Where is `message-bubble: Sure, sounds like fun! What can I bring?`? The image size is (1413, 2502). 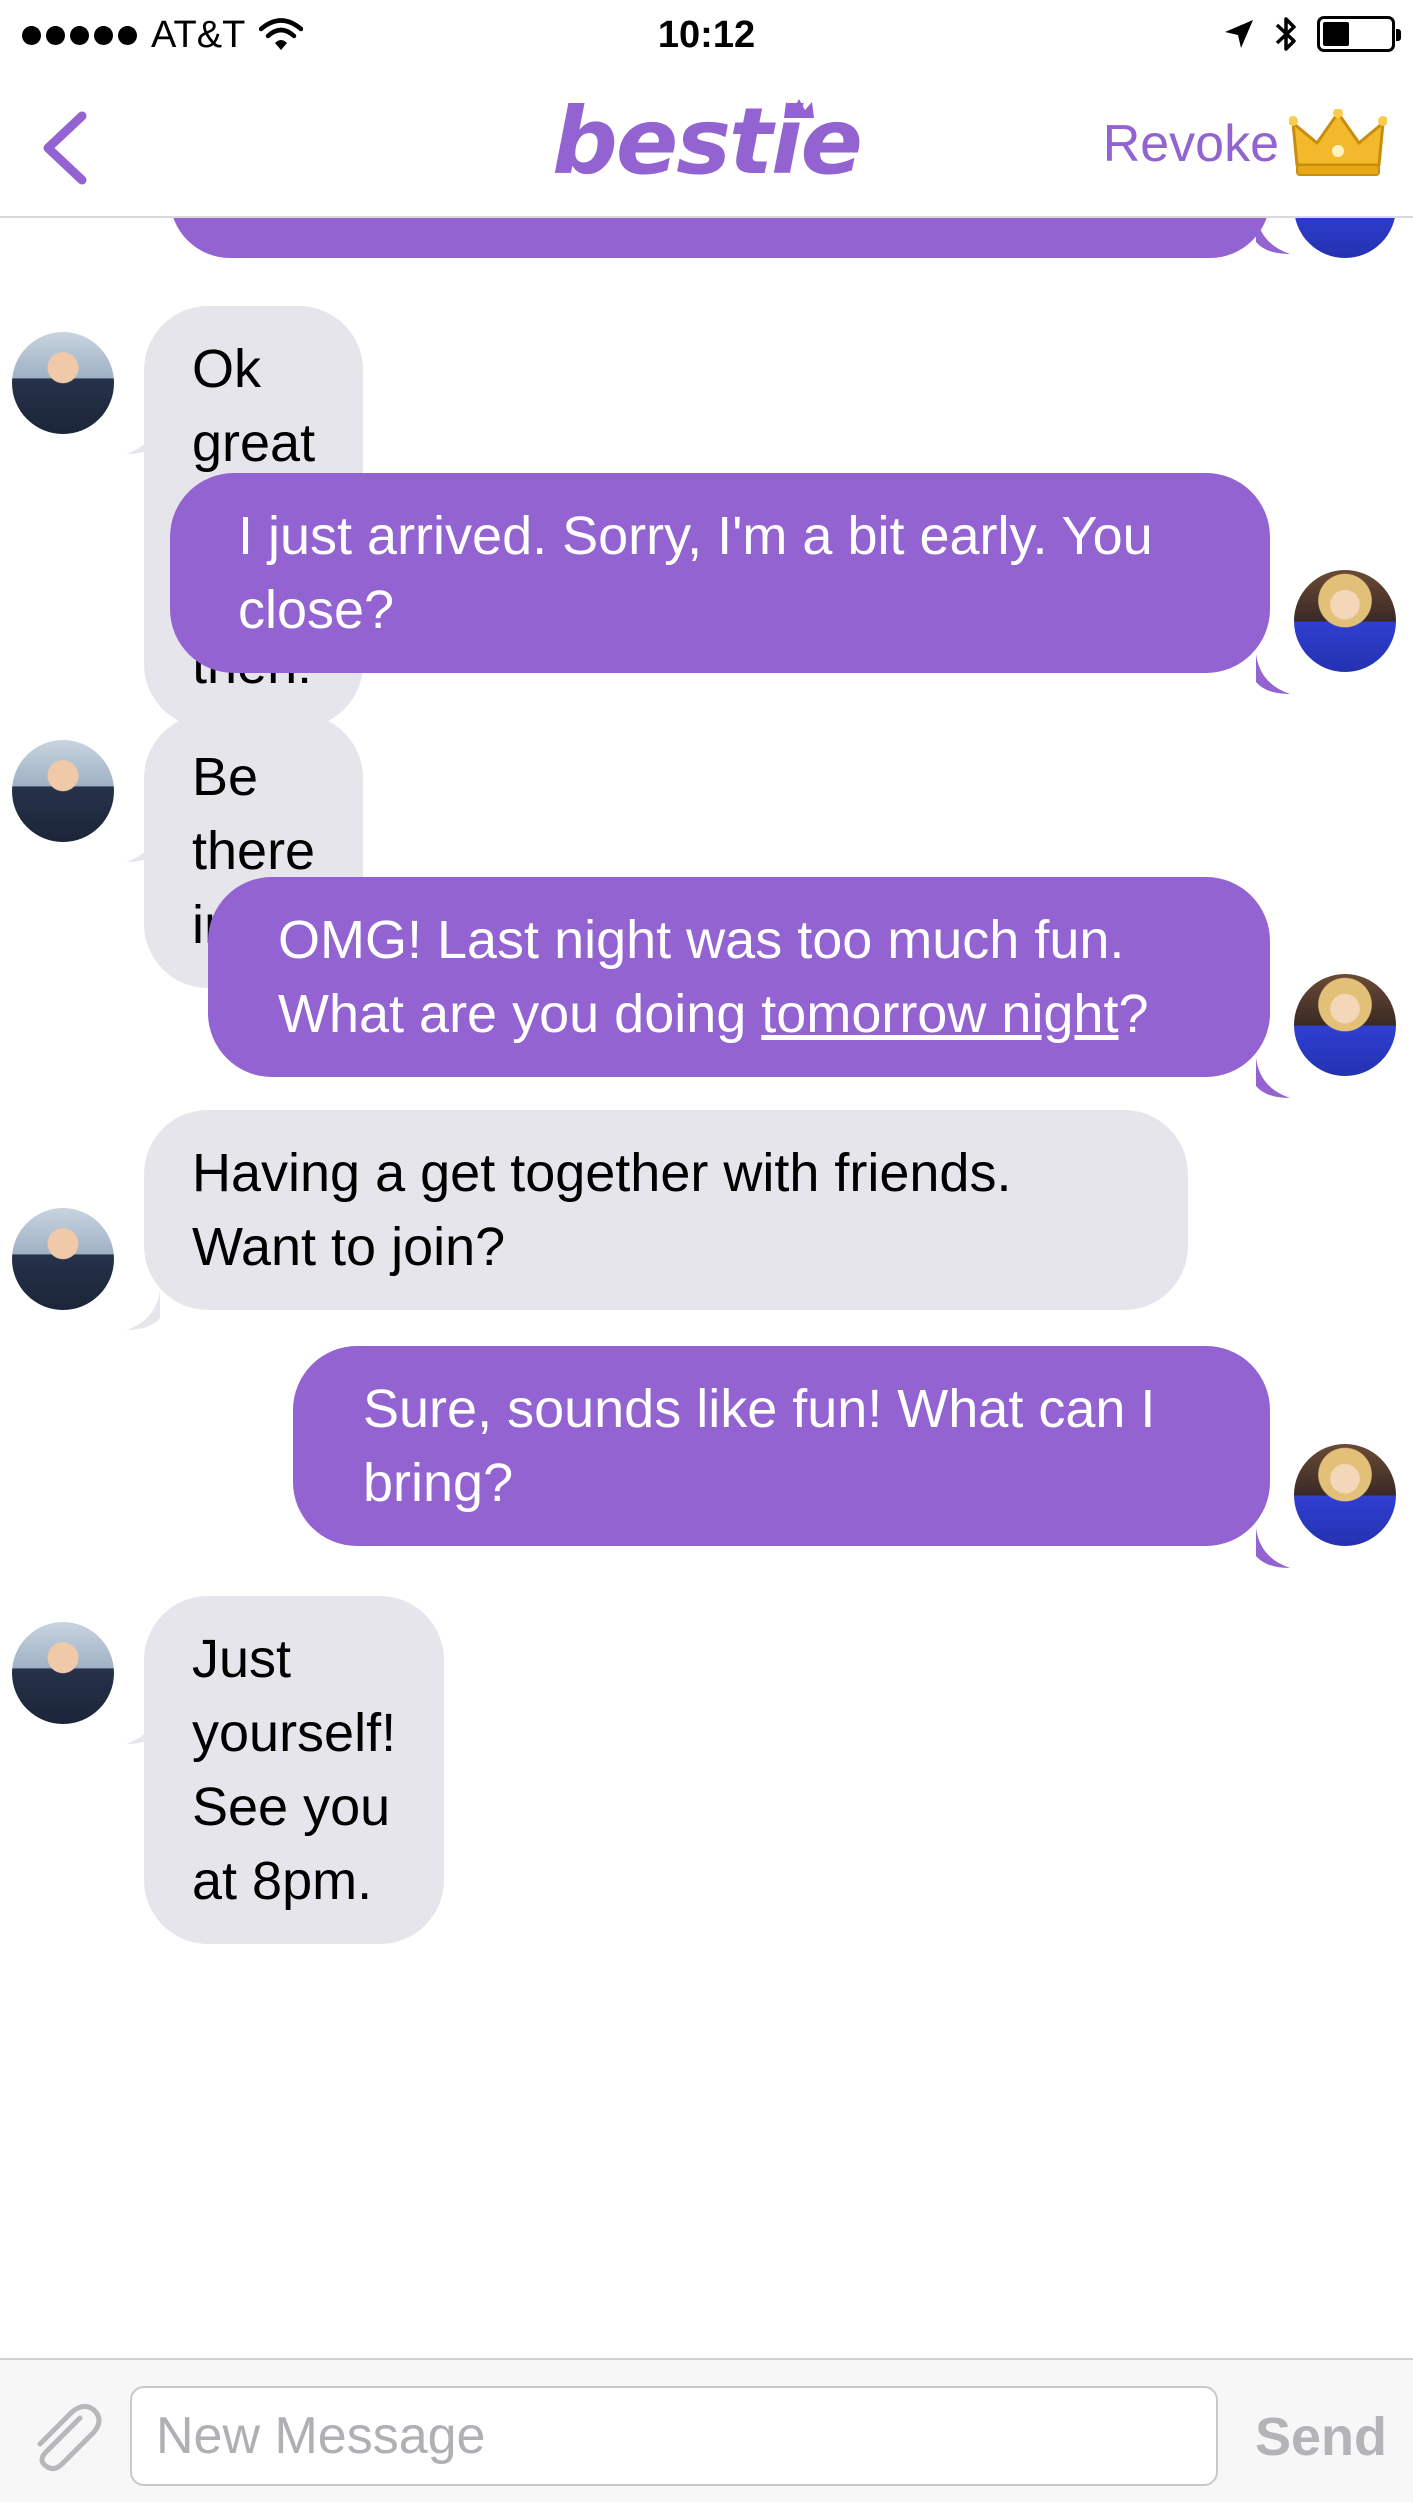
message-bubble: Sure, sounds like fun! What can I bring? is located at coordinates (781, 1446).